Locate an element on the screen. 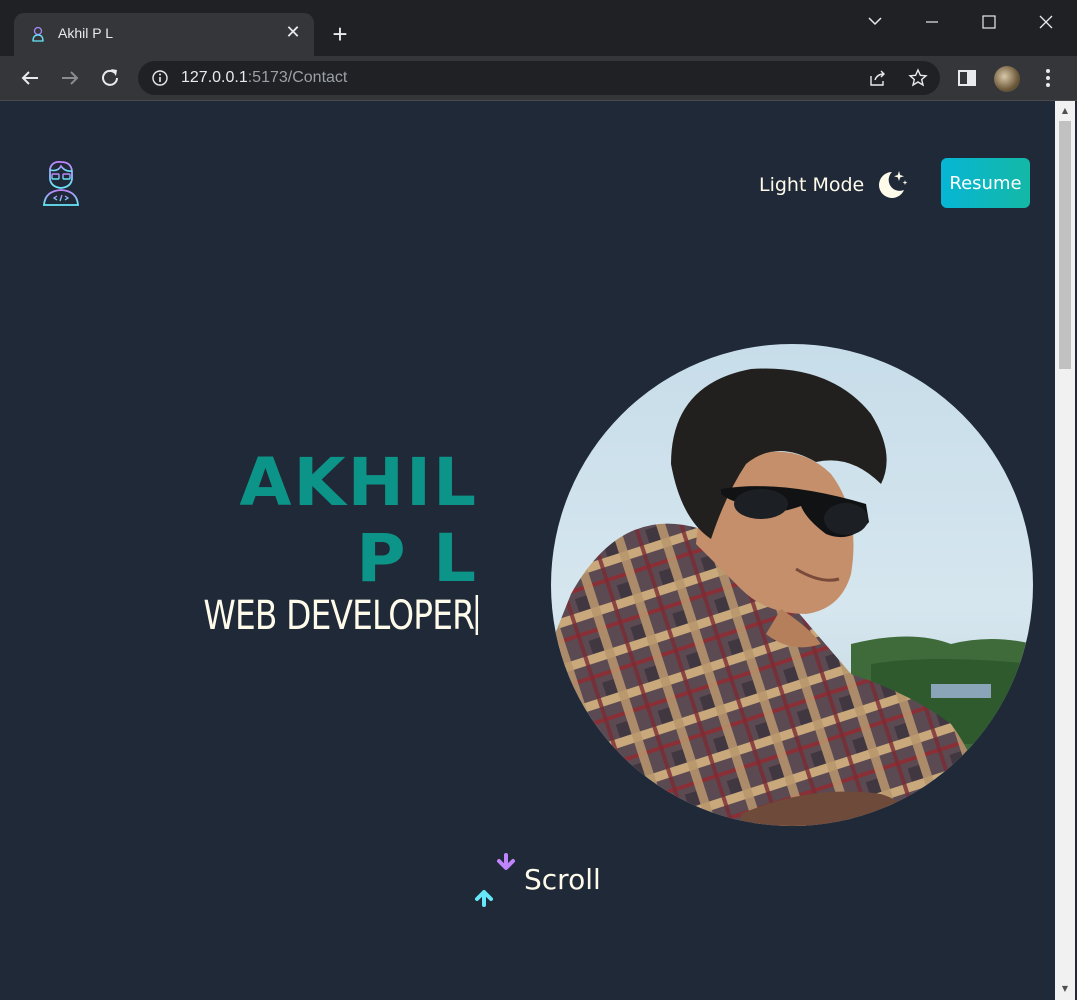 The width and height of the screenshot is (1077, 1000). url-path: :5173/Contact is located at coordinates (297, 77).